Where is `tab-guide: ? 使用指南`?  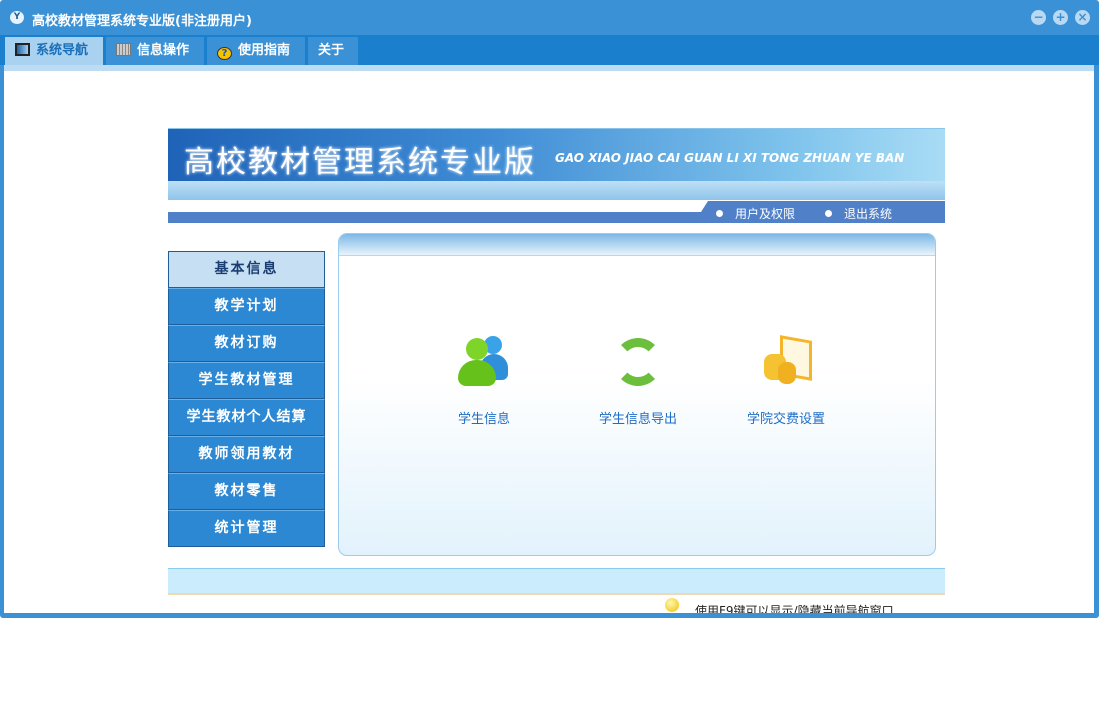 tab-guide: ? 使用指南 is located at coordinates (256, 51).